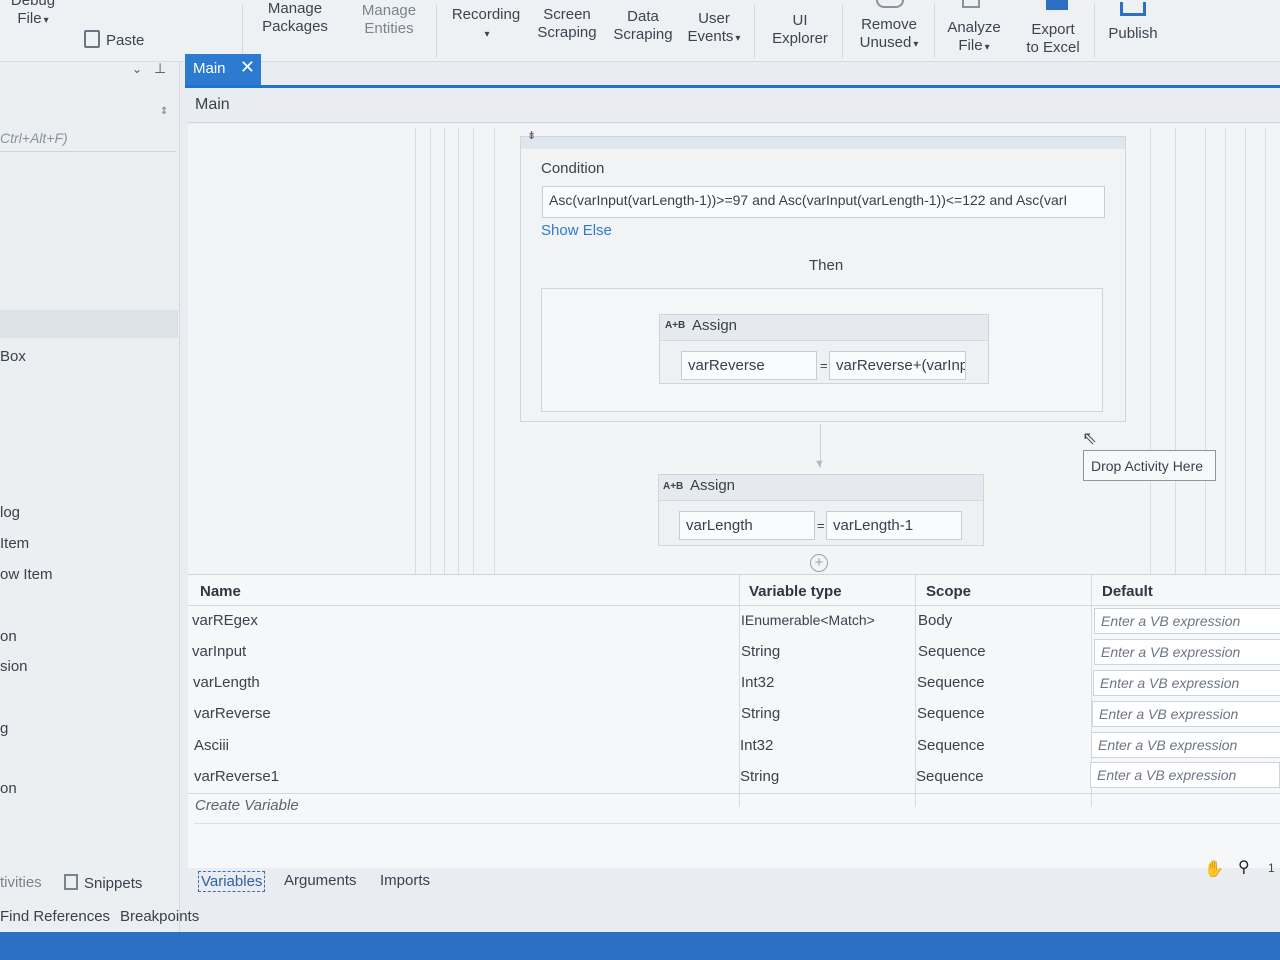  I want to click on clipboard-icon, so click(92, 39).